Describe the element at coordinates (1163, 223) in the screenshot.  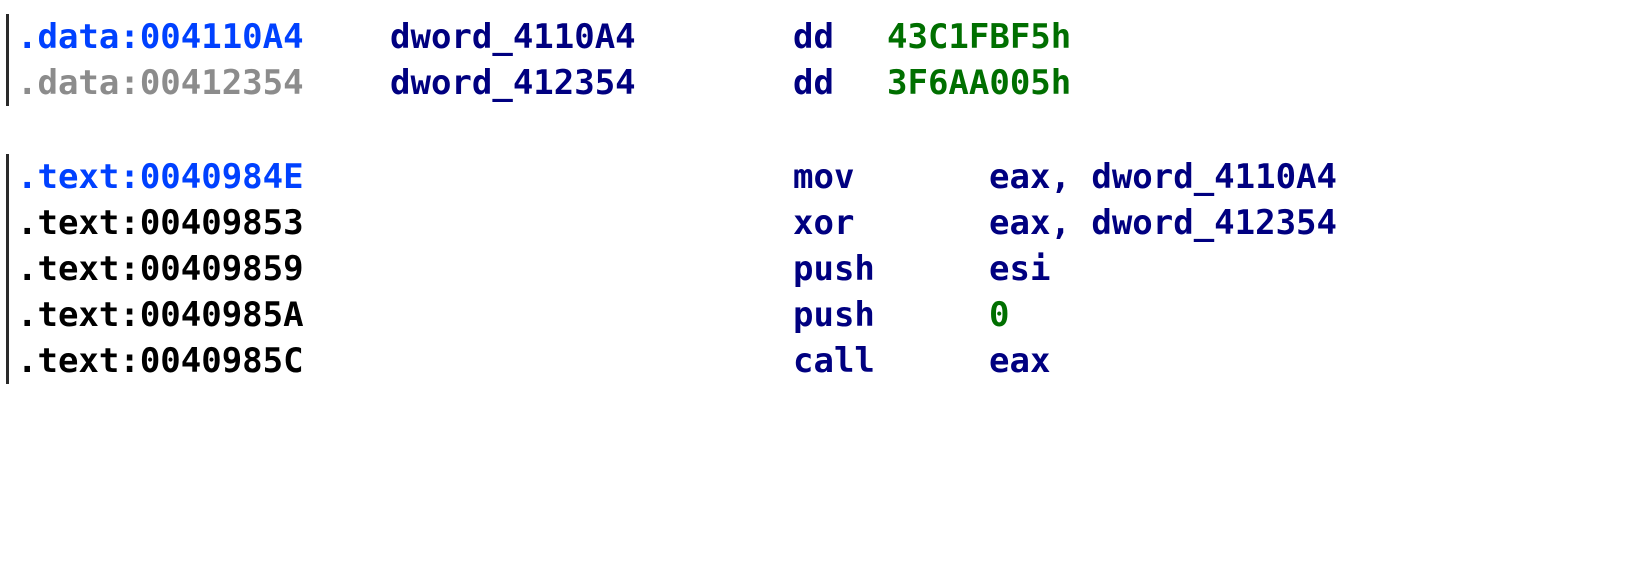
I see `operand-label: eax, dword_412354` at that location.